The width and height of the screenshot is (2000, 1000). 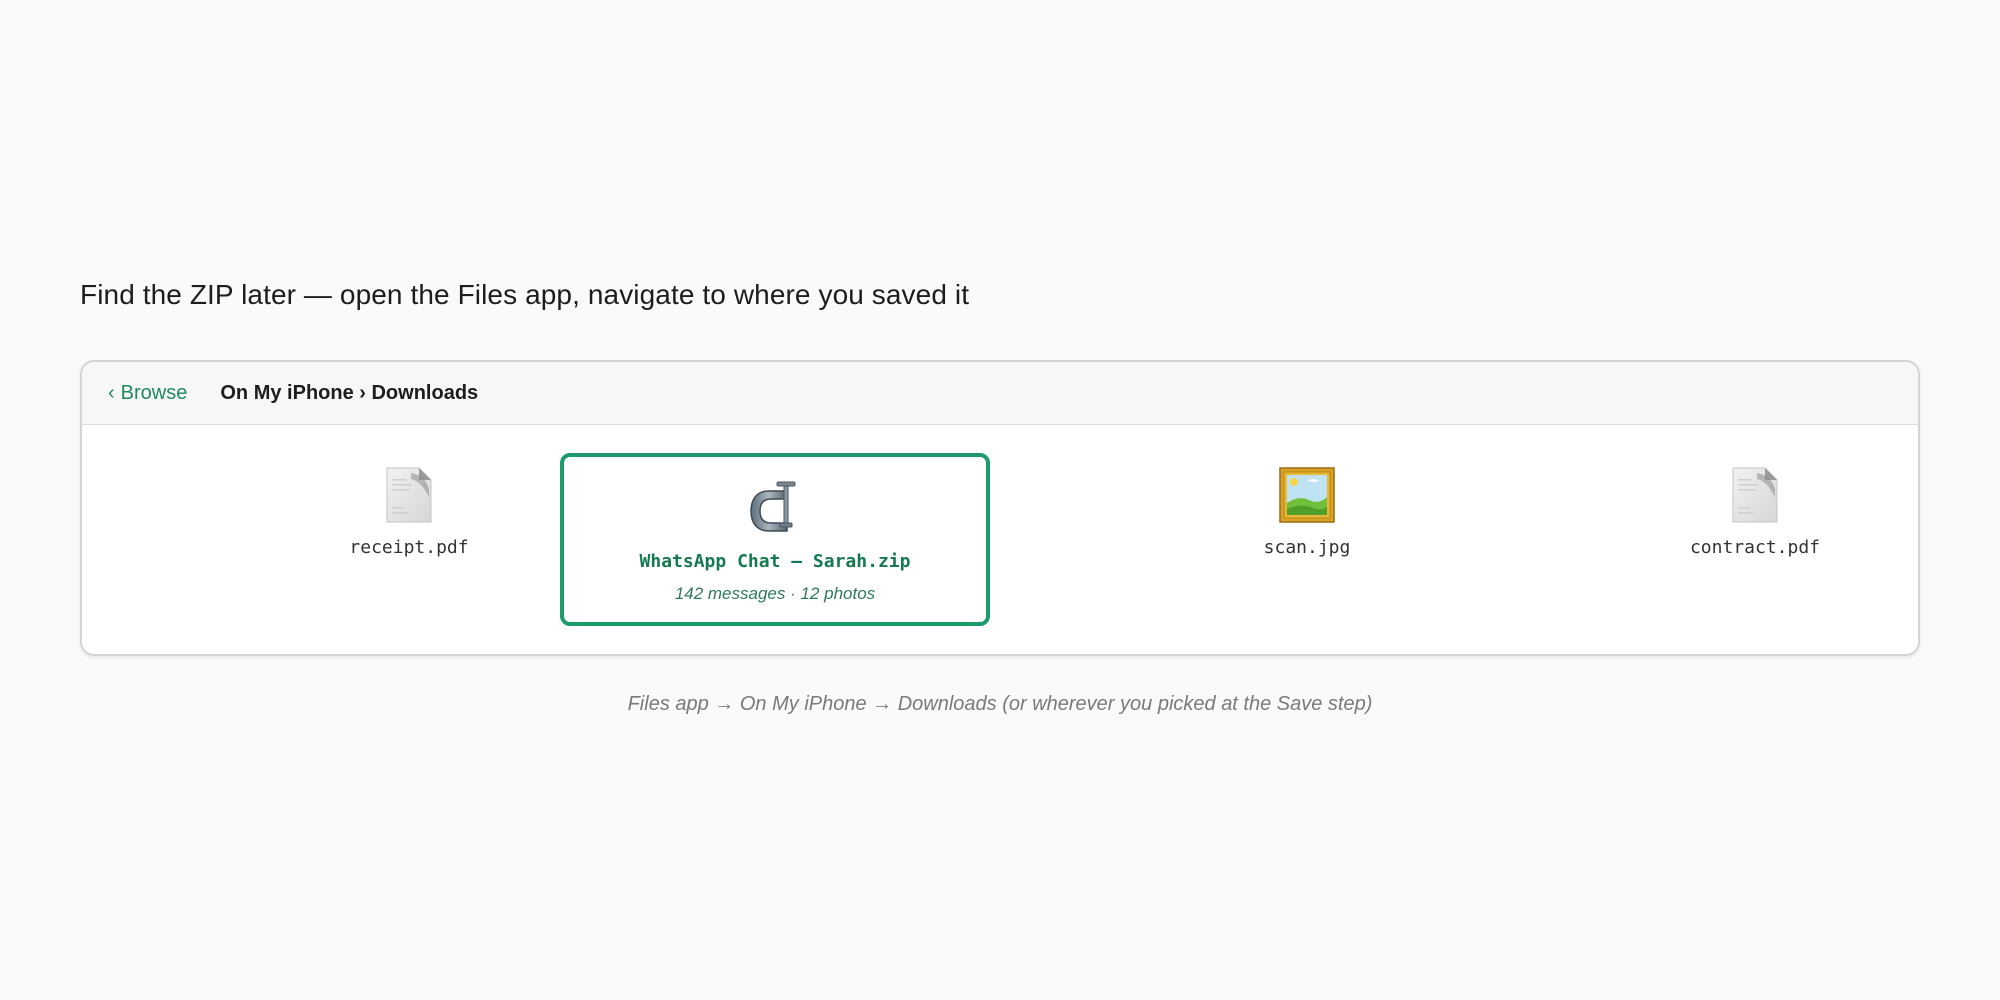 I want to click on file-name: WhatsApp Chat — Sarah.zip, so click(x=775, y=561).